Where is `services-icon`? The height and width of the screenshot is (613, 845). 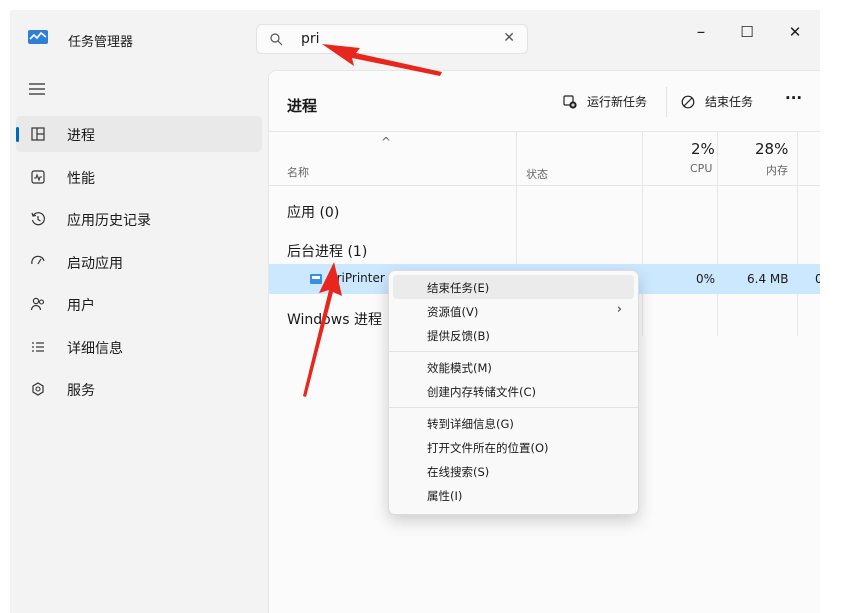
services-icon is located at coordinates (38, 389).